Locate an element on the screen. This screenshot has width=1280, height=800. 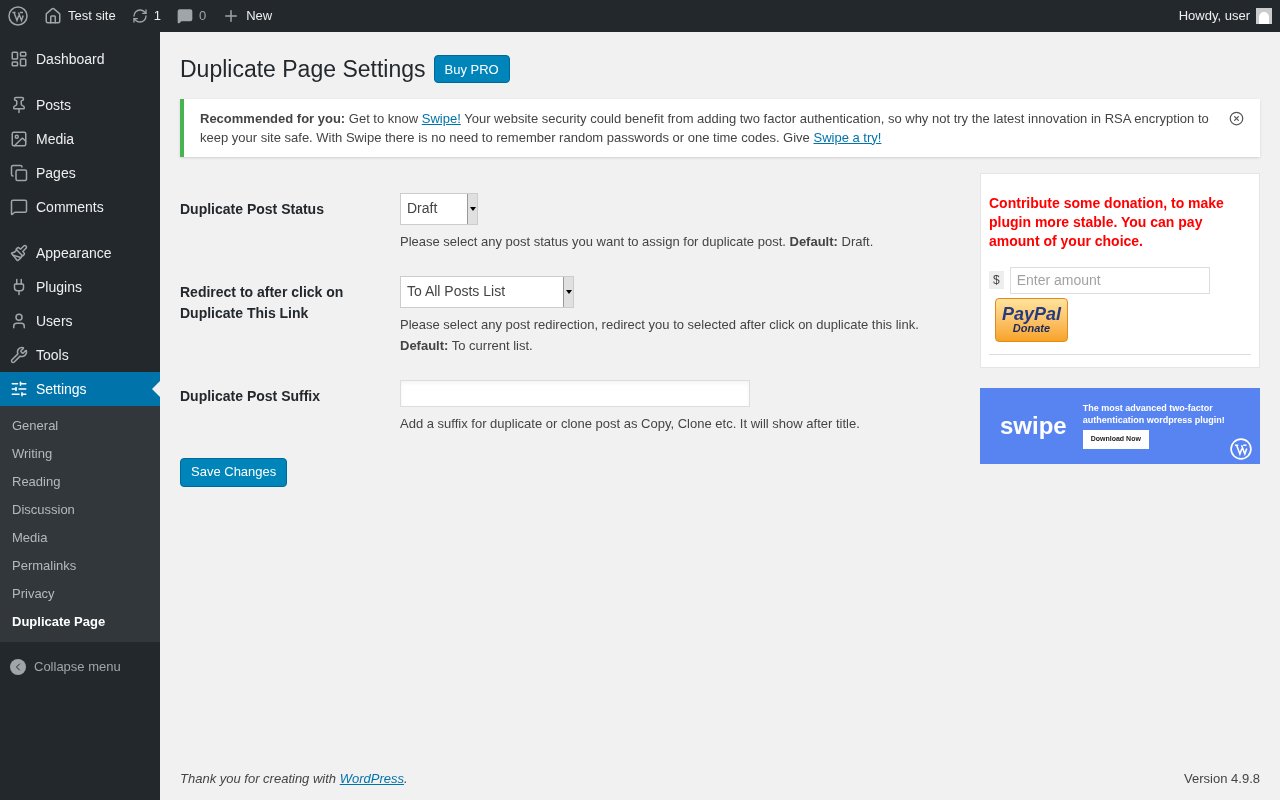
wordpress-link: WordPress is located at coordinates (371, 778).